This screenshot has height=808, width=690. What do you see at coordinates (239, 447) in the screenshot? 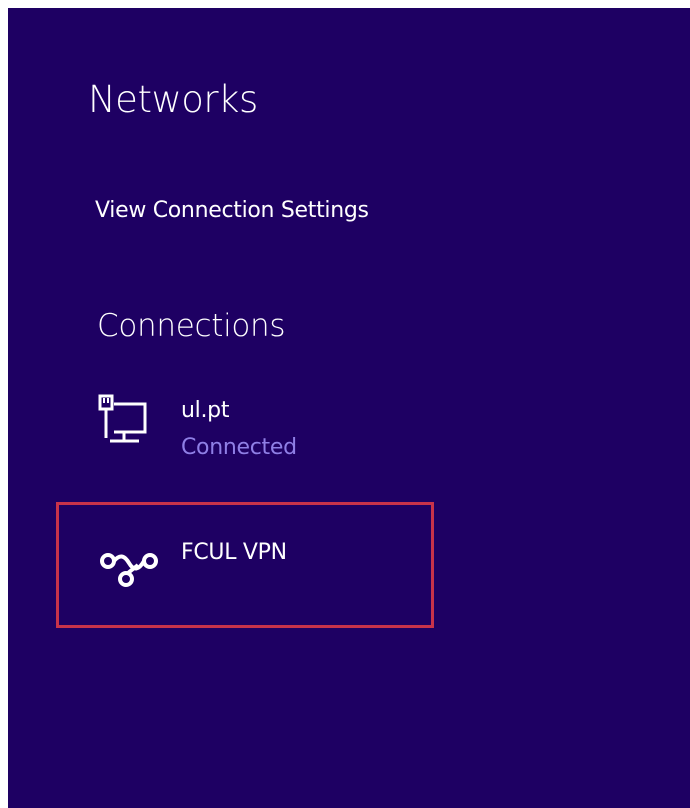
I see `connection-status: Connected` at bounding box center [239, 447].